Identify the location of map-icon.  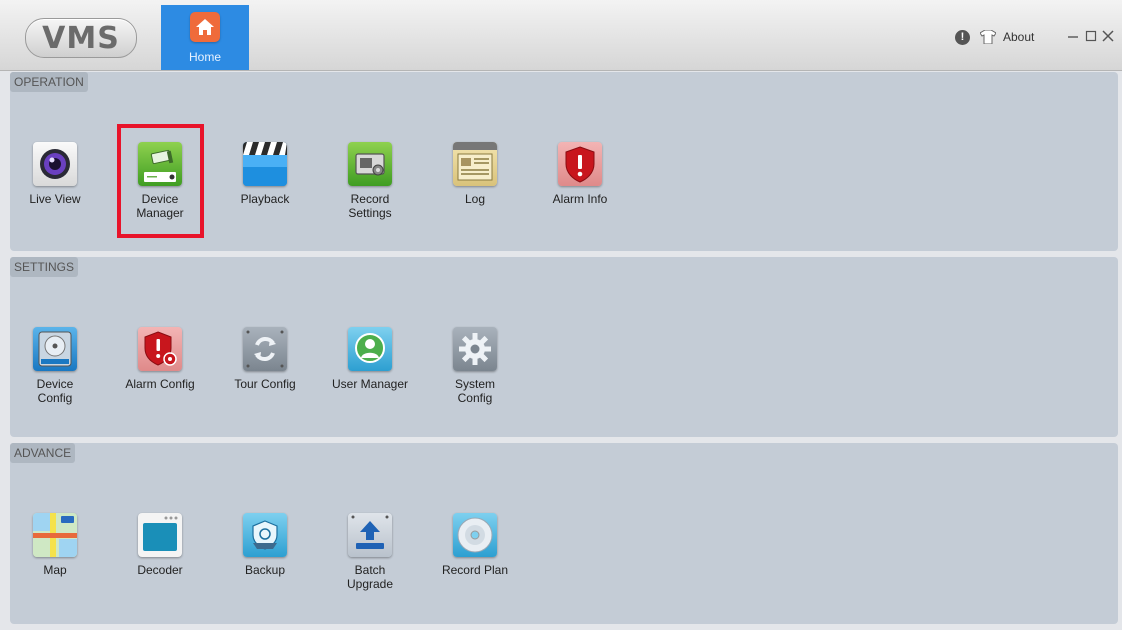
(55, 535).